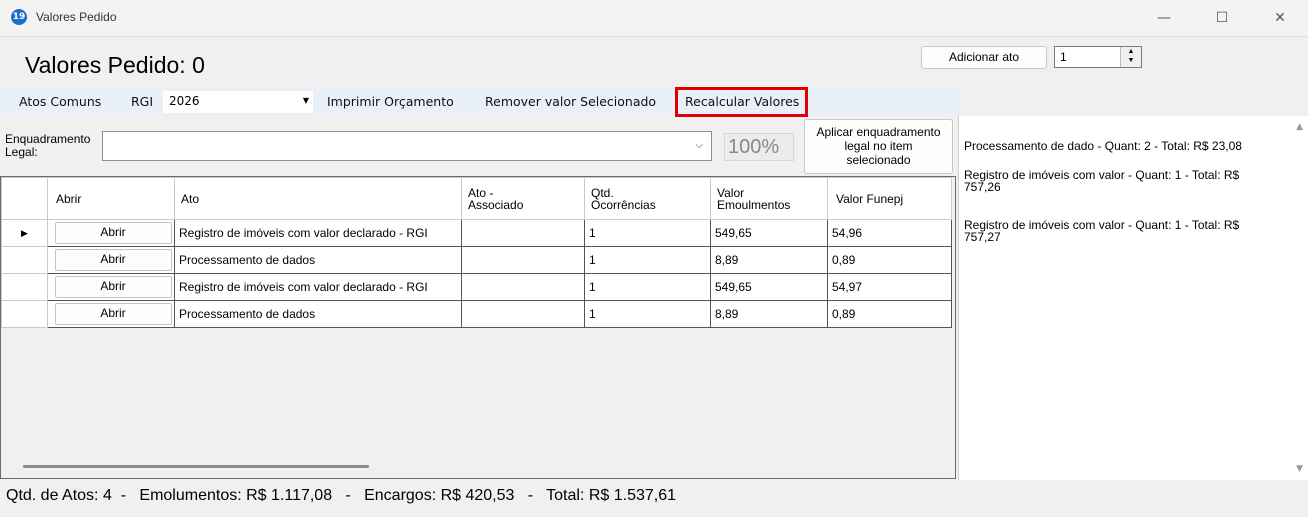 The width and height of the screenshot is (1308, 517). What do you see at coordinates (741, 102) in the screenshot?
I see `highlight-box` at bounding box center [741, 102].